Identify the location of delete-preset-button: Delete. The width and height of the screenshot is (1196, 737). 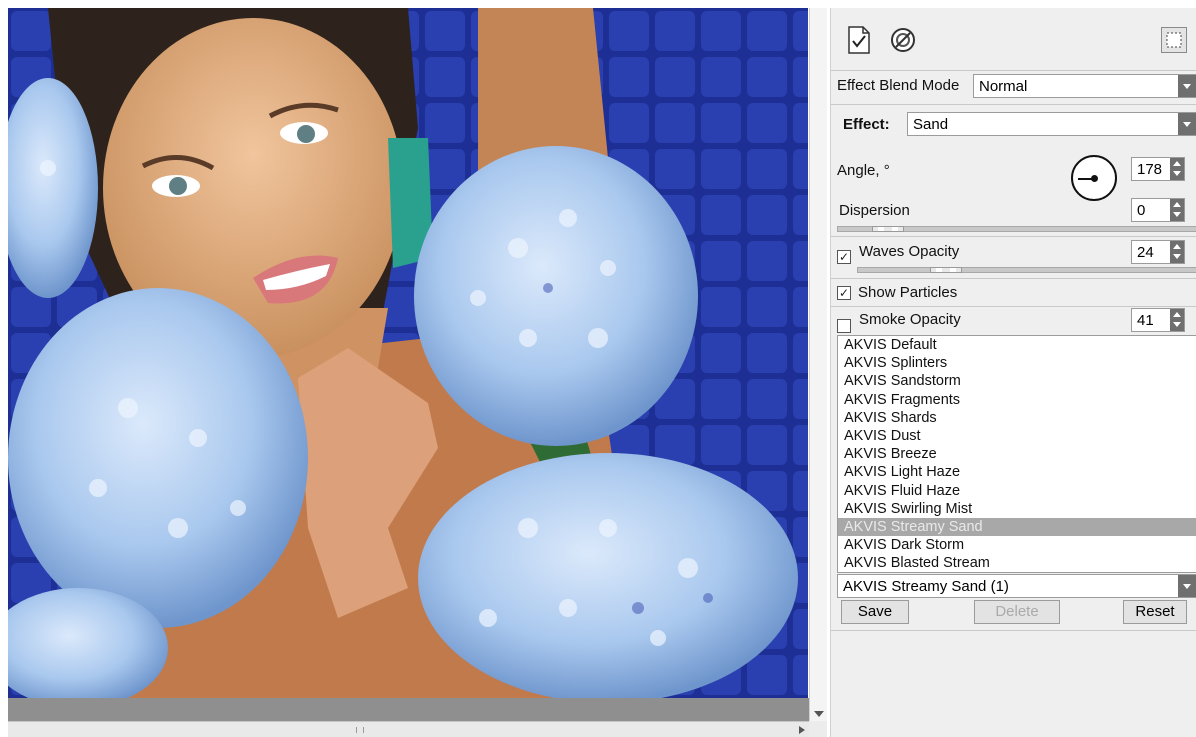
(1017, 612).